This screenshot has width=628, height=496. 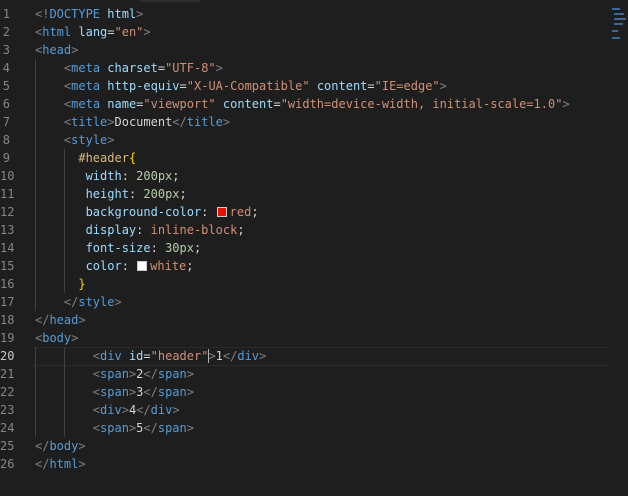 What do you see at coordinates (314, 320) in the screenshot?
I see `code-line: 18 </head>` at bounding box center [314, 320].